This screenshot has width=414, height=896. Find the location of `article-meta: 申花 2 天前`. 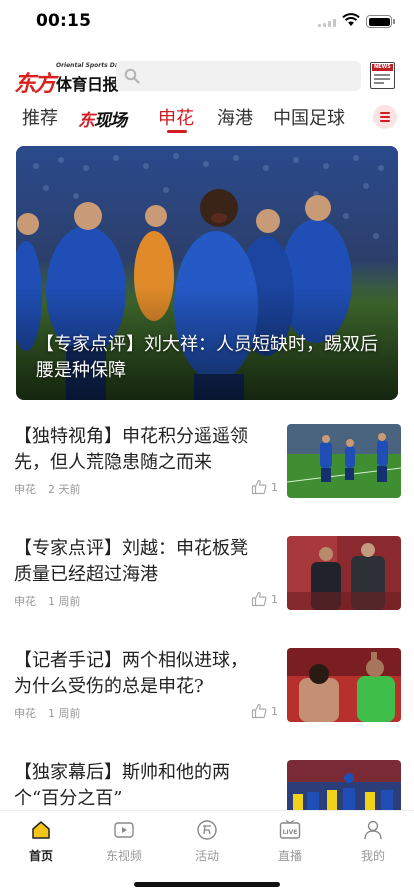

article-meta: 申花 2 天前 is located at coordinates (47, 489).